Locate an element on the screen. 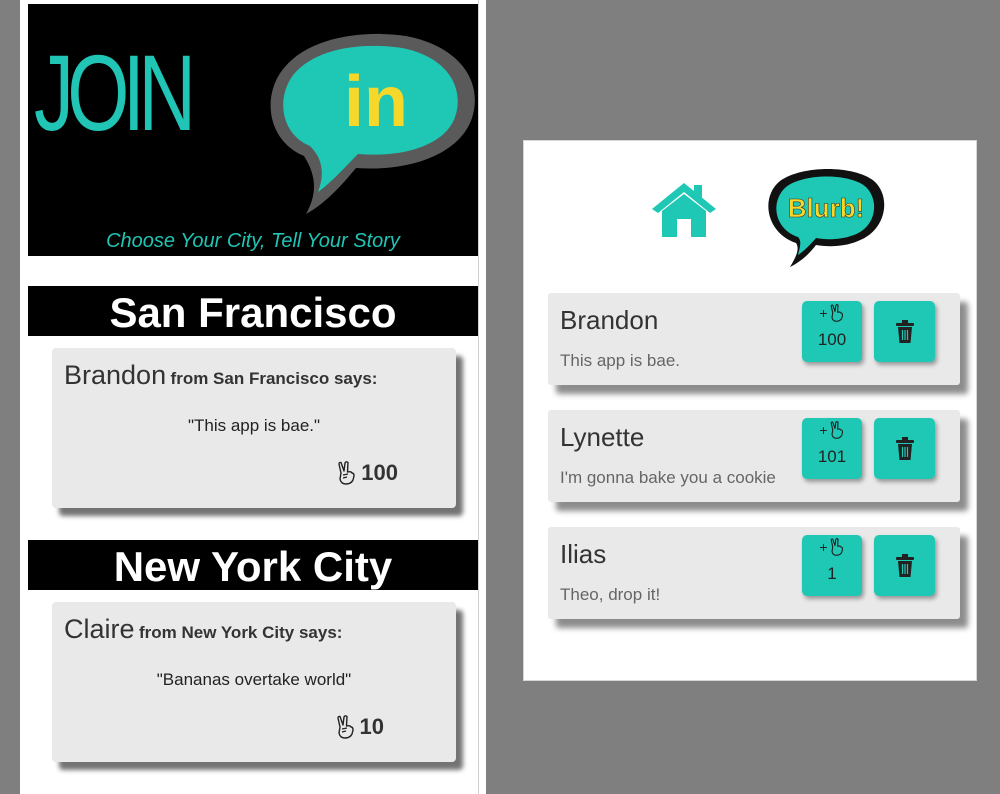 The height and width of the screenshot is (794, 1000). post-card: Ilias Theo, drop it! + 1 is located at coordinates (754, 573).